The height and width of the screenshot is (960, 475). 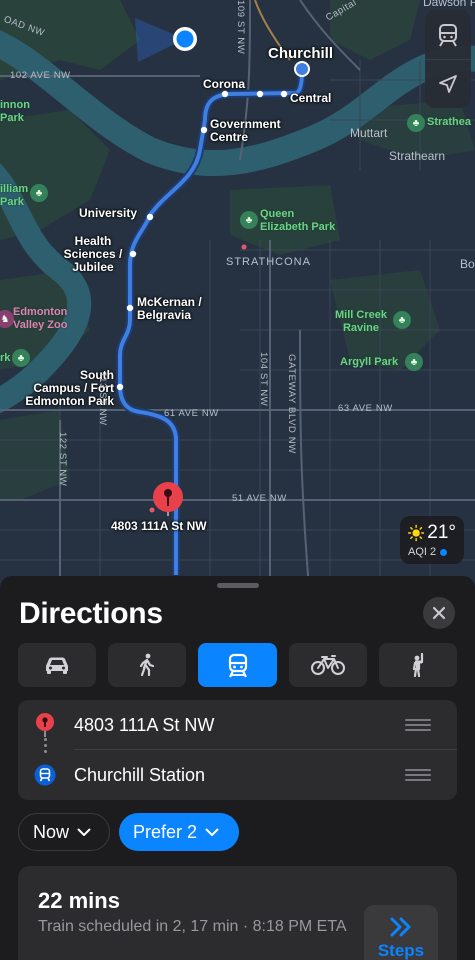 I want to click on red-pin-icon, so click(x=45, y=725).